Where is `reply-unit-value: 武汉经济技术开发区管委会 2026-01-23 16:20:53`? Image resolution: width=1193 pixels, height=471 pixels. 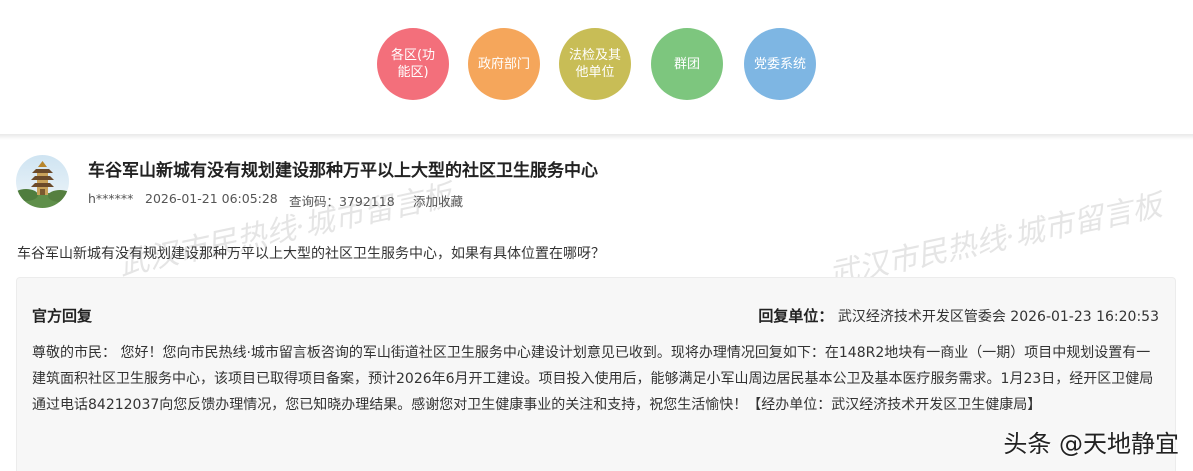
reply-unit-value: 武汉经济技术开发区管委会 2026-01-23 16:20:53 is located at coordinates (998, 317).